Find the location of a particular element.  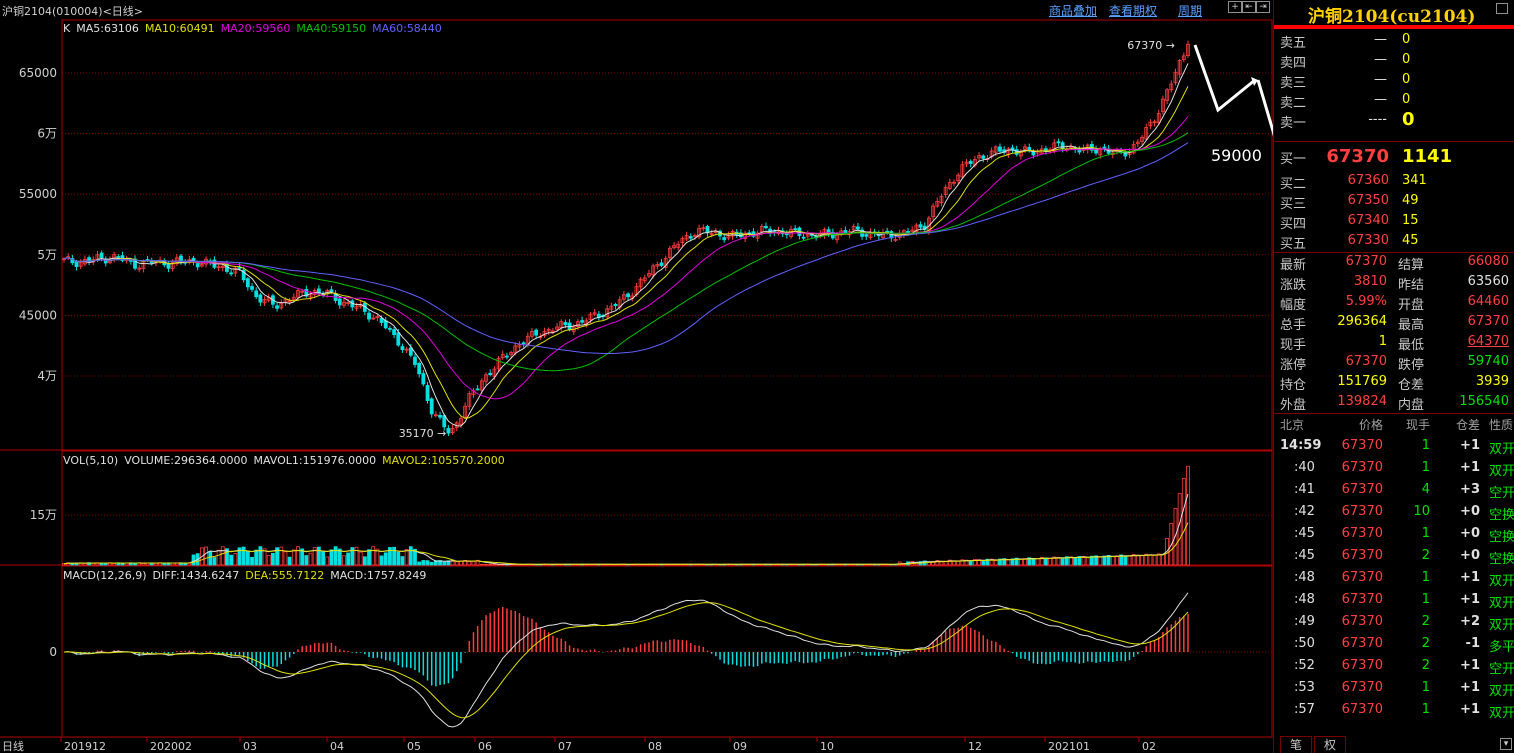

stats-label: 持仓 is located at coordinates (1293, 385).